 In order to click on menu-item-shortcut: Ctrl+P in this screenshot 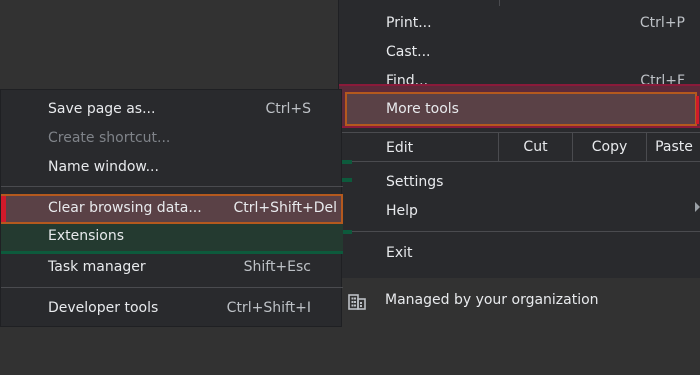, I will do `click(662, 23)`.